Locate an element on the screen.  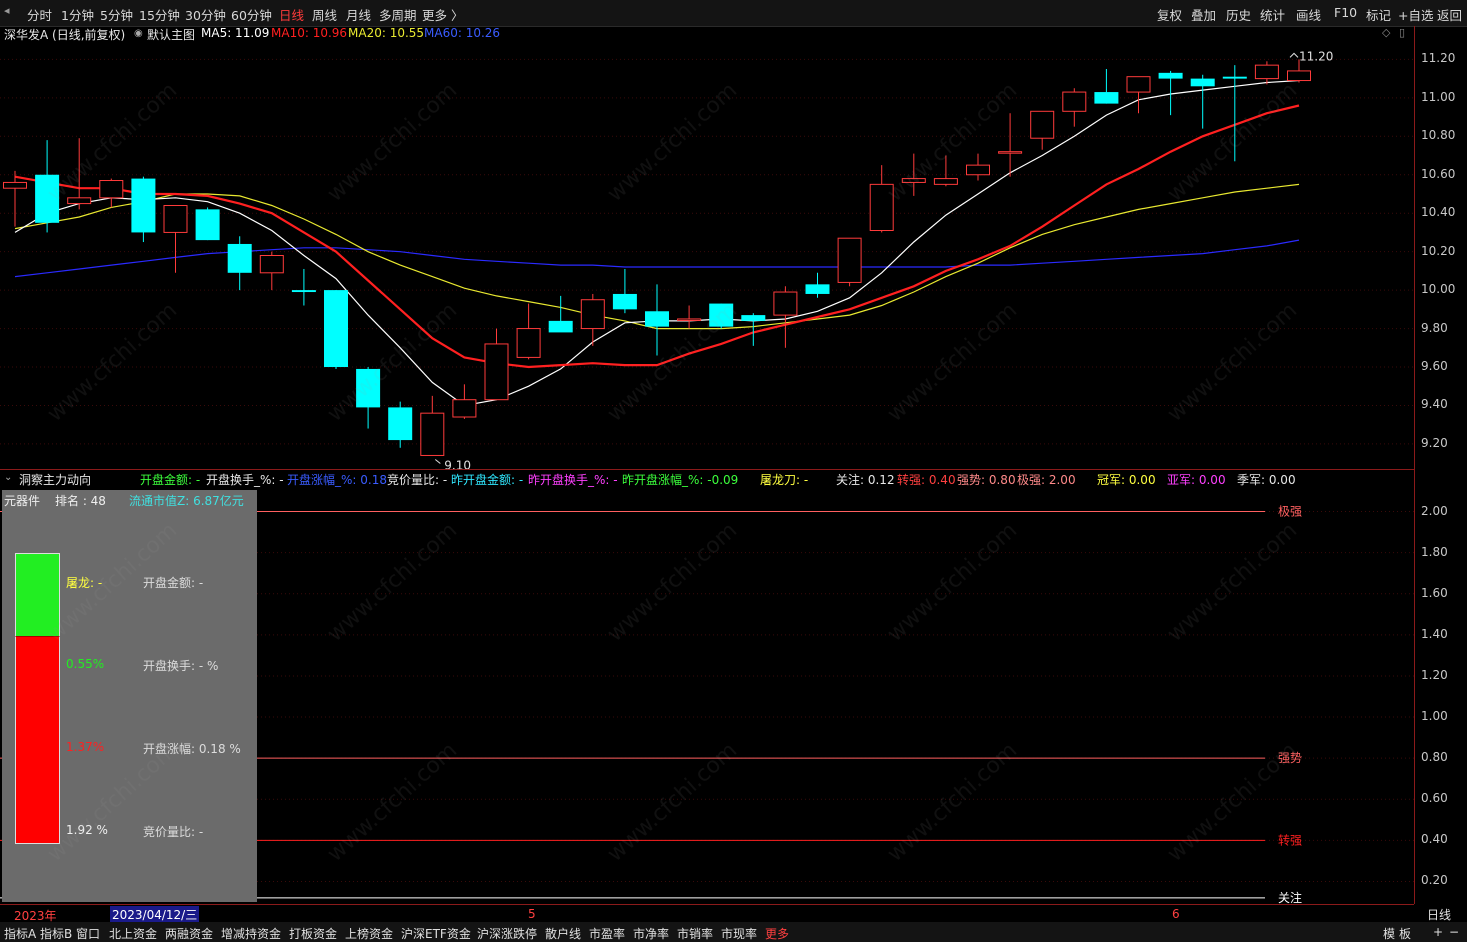
period-tab: 60分钟 is located at coordinates (251, 14).